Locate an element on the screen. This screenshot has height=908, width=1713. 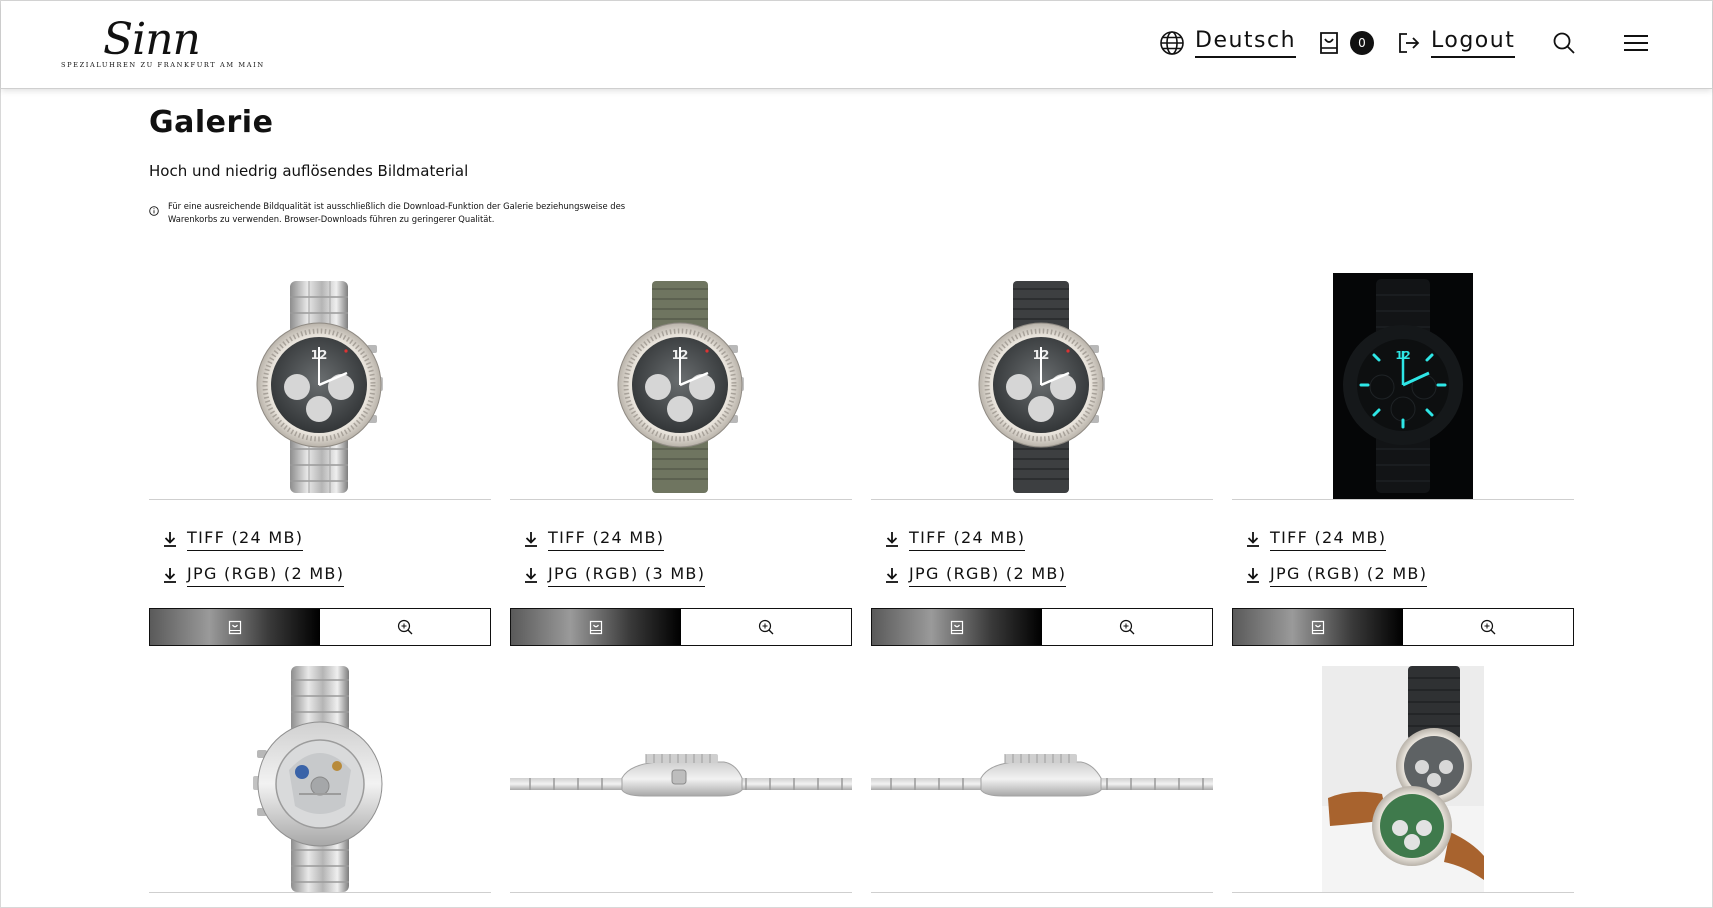
language-selector: Deutsch is located at coordinates (1228, 43).